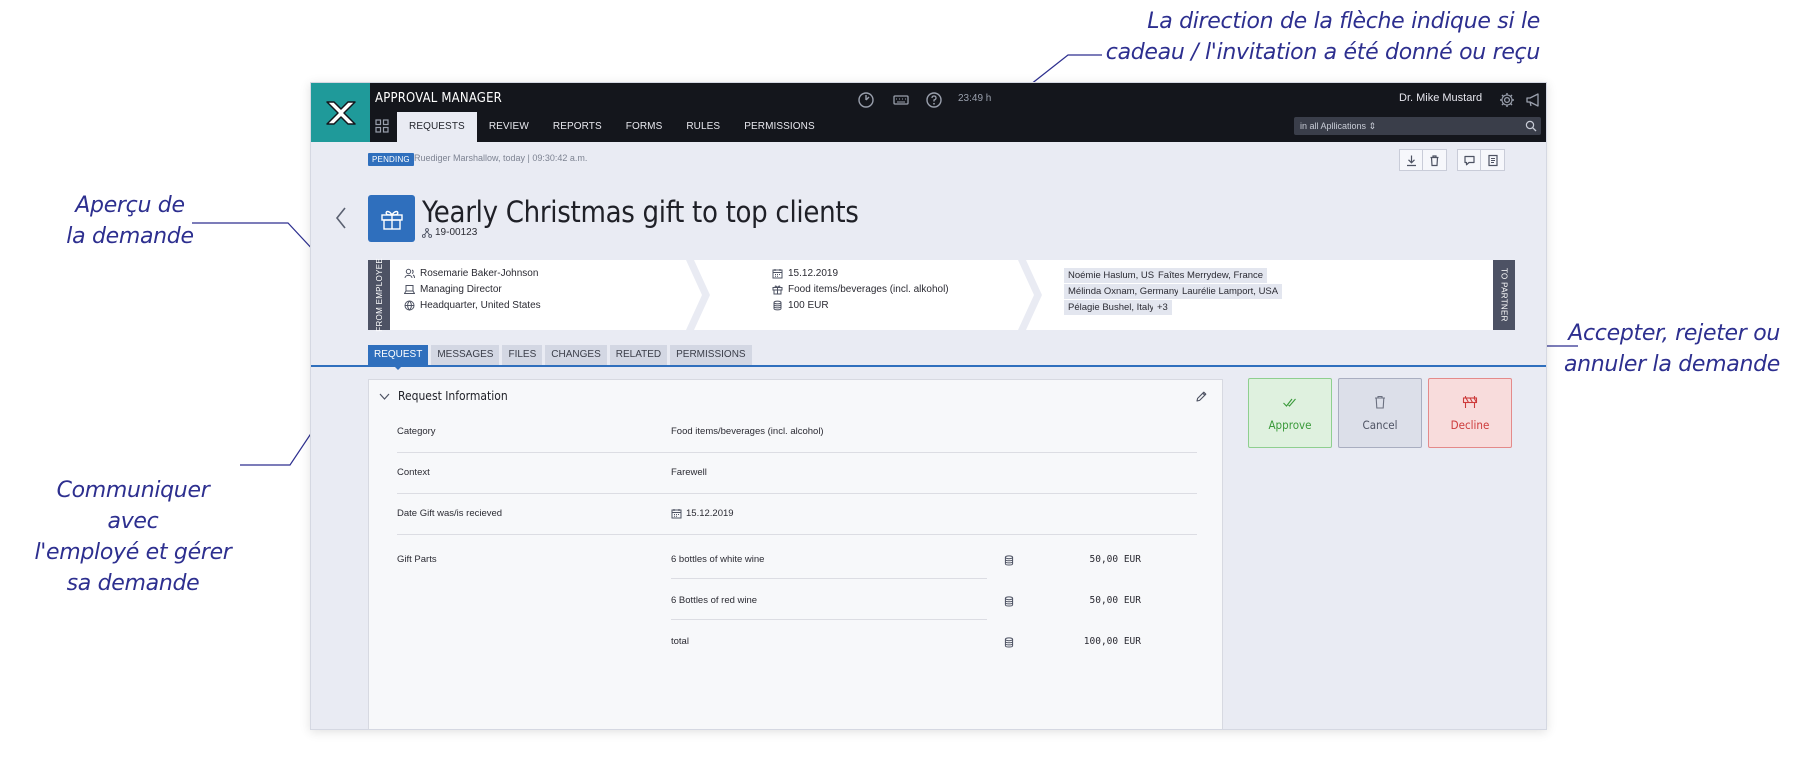 The width and height of the screenshot is (1800, 772). What do you see at coordinates (1671, 364) in the screenshot?
I see `annotation-actions-line-2: annuler la demande` at bounding box center [1671, 364].